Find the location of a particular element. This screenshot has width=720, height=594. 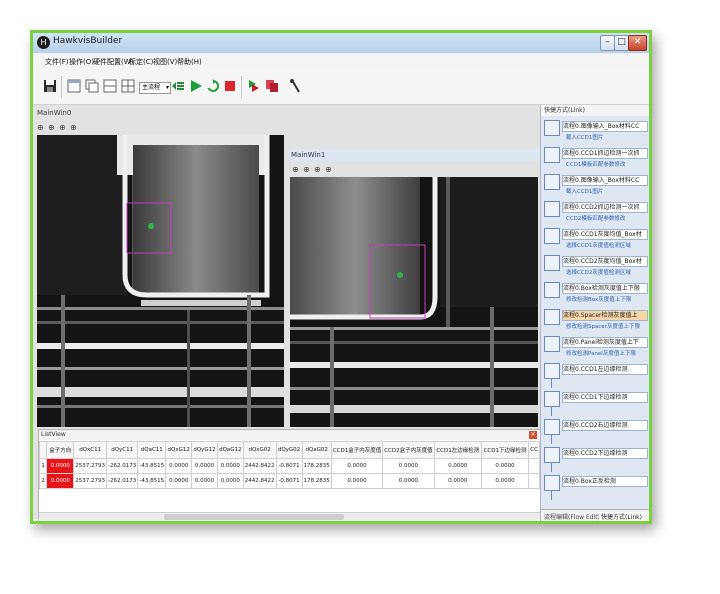

flow-step-label: 流程0.CCD1左边缘检测 is located at coordinates (605, 369).